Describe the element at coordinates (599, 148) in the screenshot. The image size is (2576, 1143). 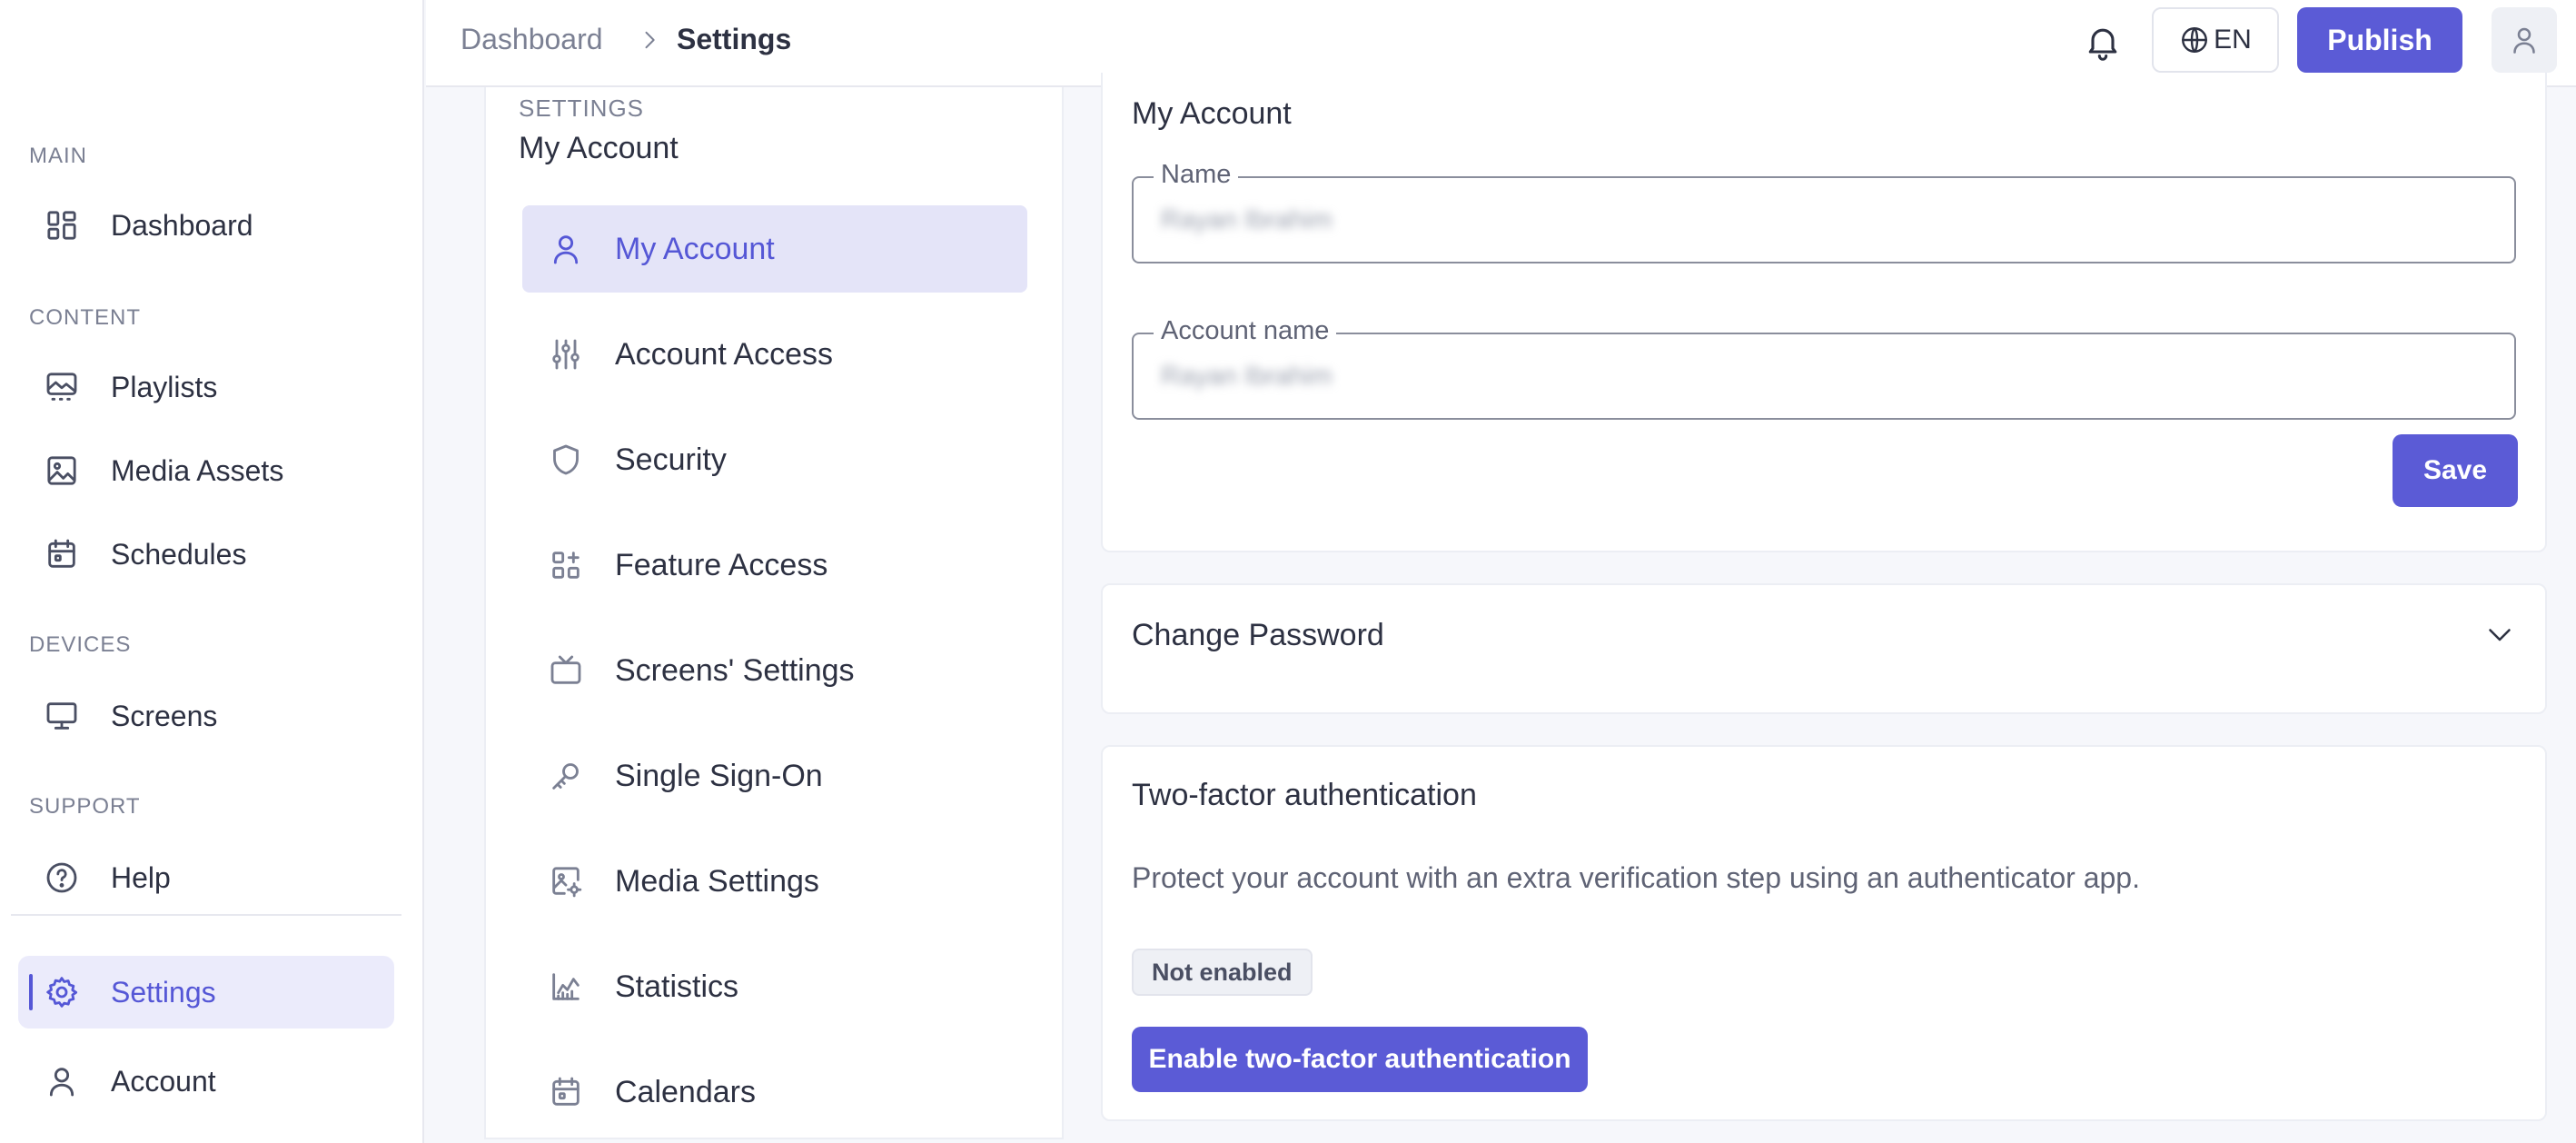
I see `settings-nav-title: My Account` at that location.